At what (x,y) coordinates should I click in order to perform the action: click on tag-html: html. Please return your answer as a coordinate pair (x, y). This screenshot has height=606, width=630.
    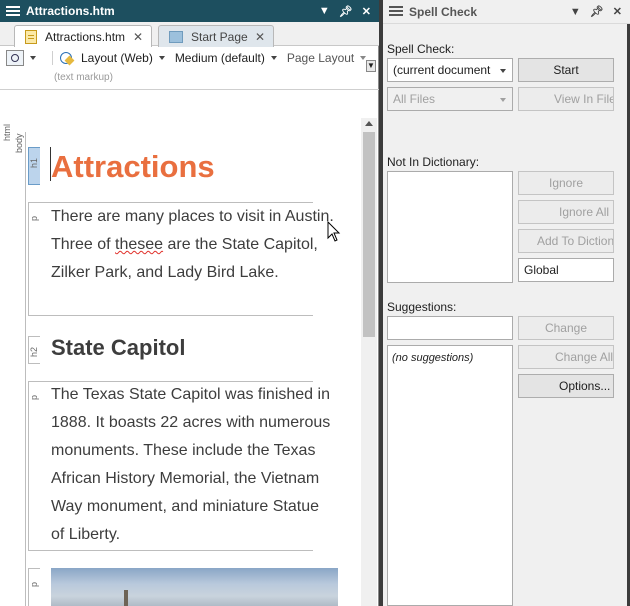
    Looking at the image, I should click on (8, 132).